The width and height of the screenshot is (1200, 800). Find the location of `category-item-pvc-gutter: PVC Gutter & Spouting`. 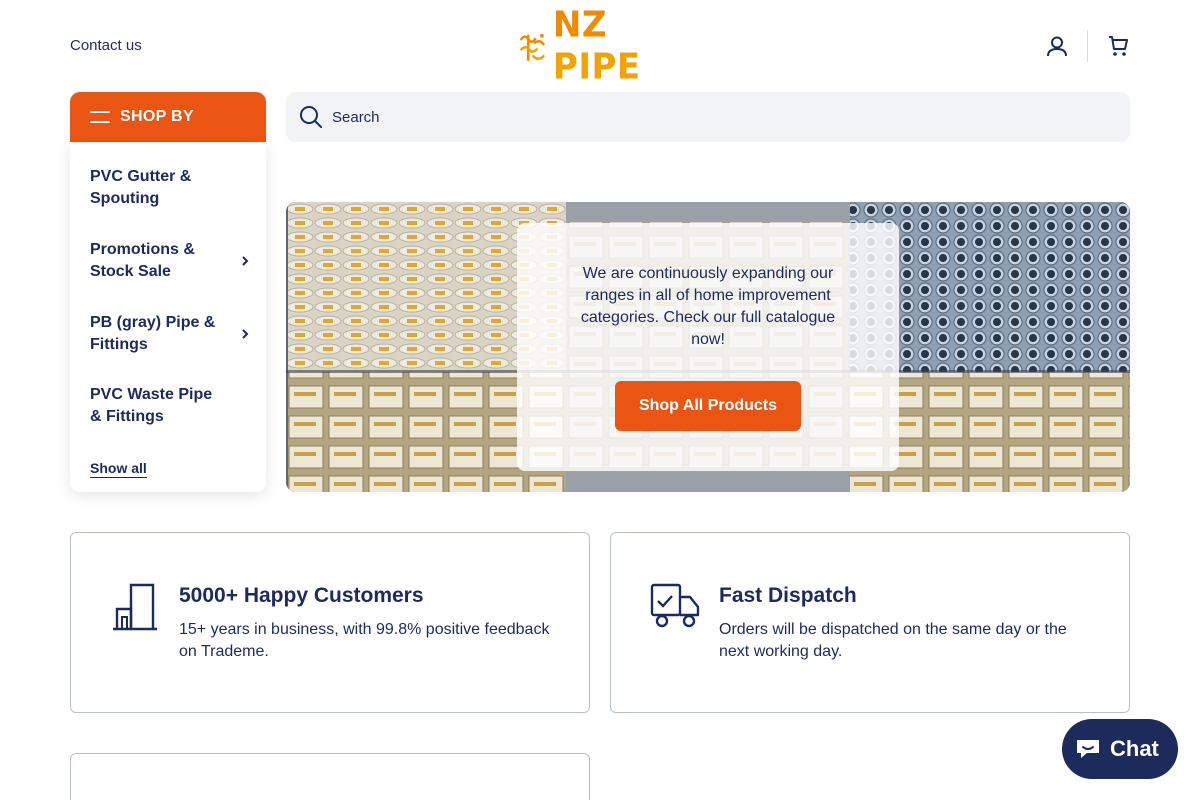

category-item-pvc-gutter: PVC Gutter & Spouting is located at coordinates (170, 188).